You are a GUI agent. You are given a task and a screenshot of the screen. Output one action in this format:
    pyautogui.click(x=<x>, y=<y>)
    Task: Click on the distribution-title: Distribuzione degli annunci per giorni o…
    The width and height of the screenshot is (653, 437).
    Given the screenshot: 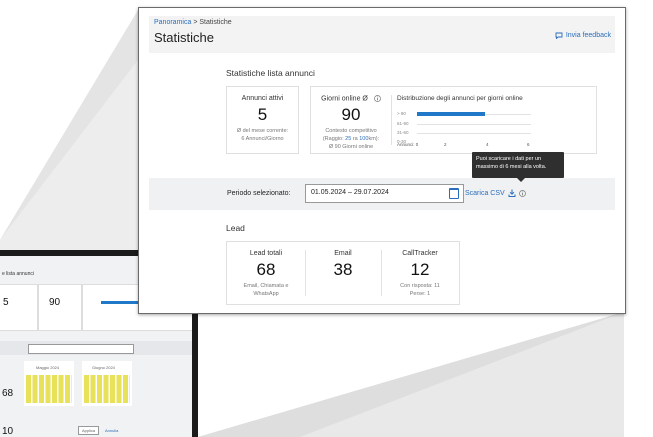 What is the action you would take?
    pyautogui.click(x=460, y=98)
    